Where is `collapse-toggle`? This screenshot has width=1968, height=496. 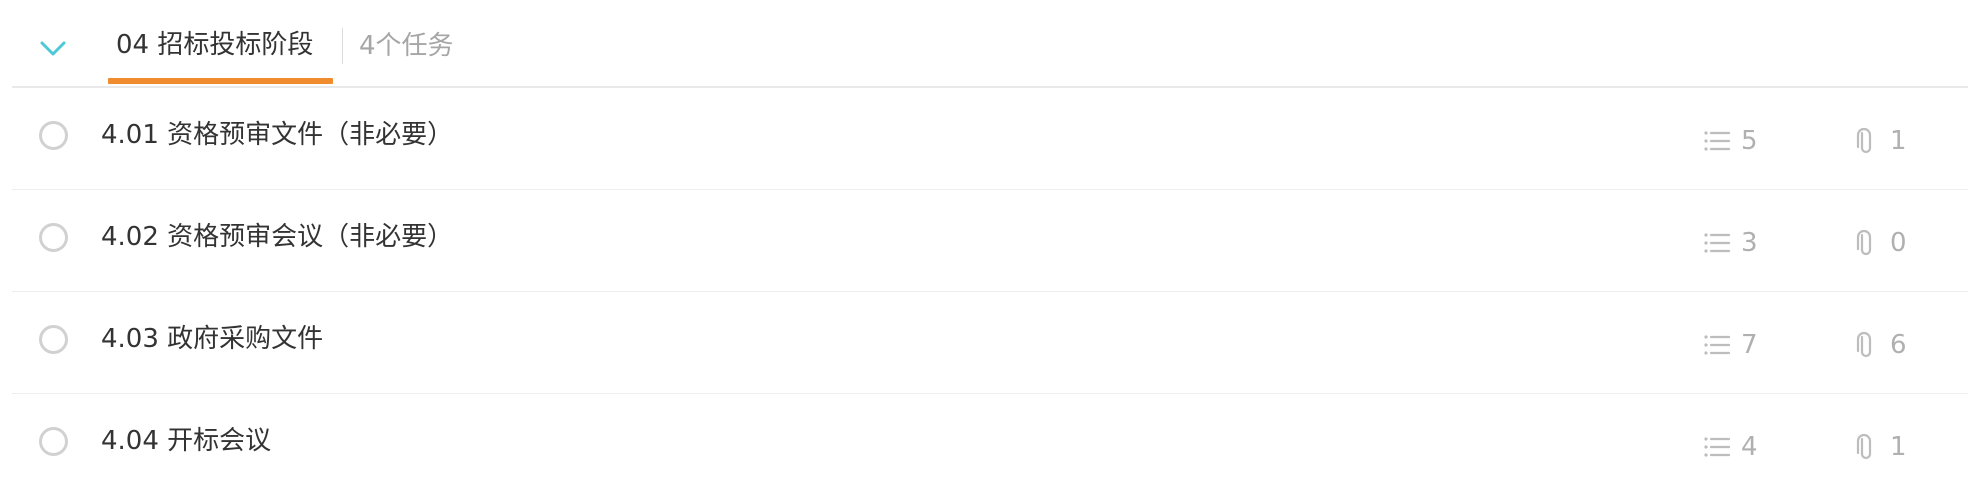 collapse-toggle is located at coordinates (53, 48).